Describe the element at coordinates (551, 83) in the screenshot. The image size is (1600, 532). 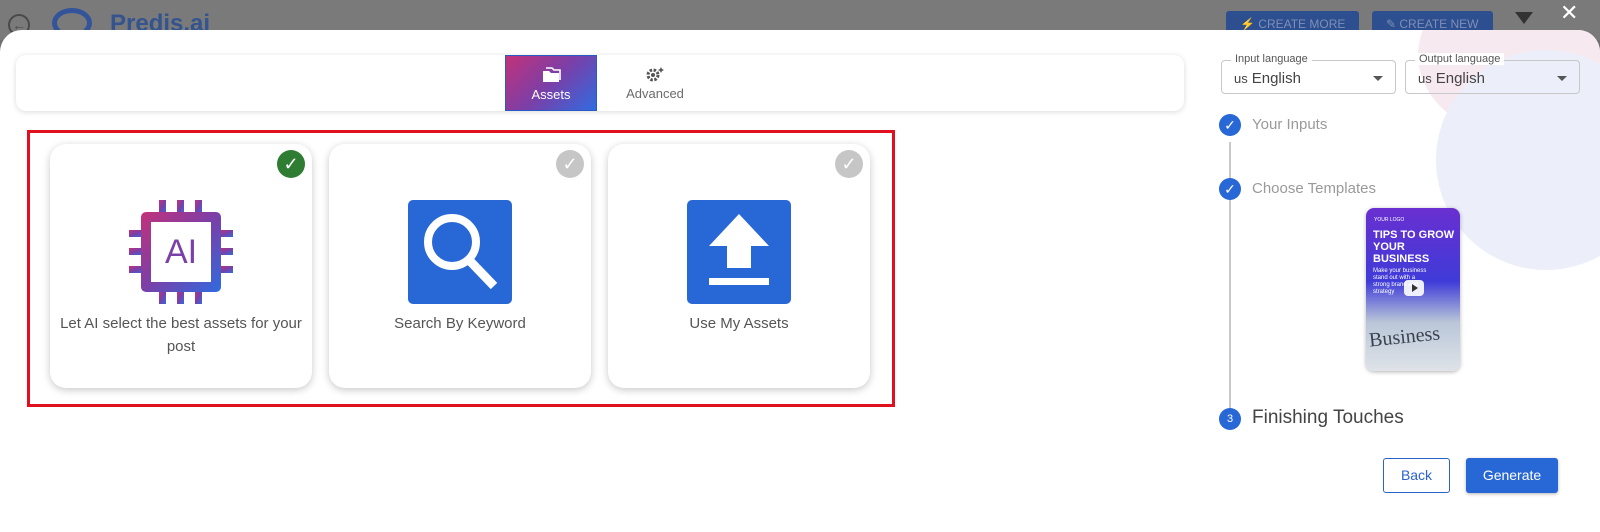
I see `tab-assets: Assets` at that location.